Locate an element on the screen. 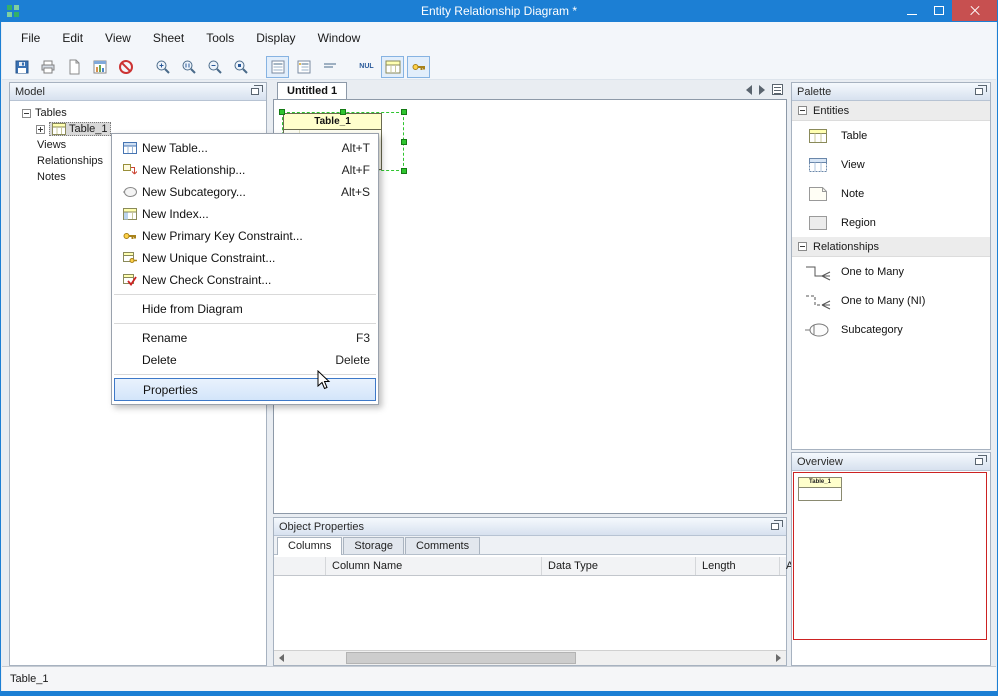  object-properties-header: Object Properties is located at coordinates (530, 527).